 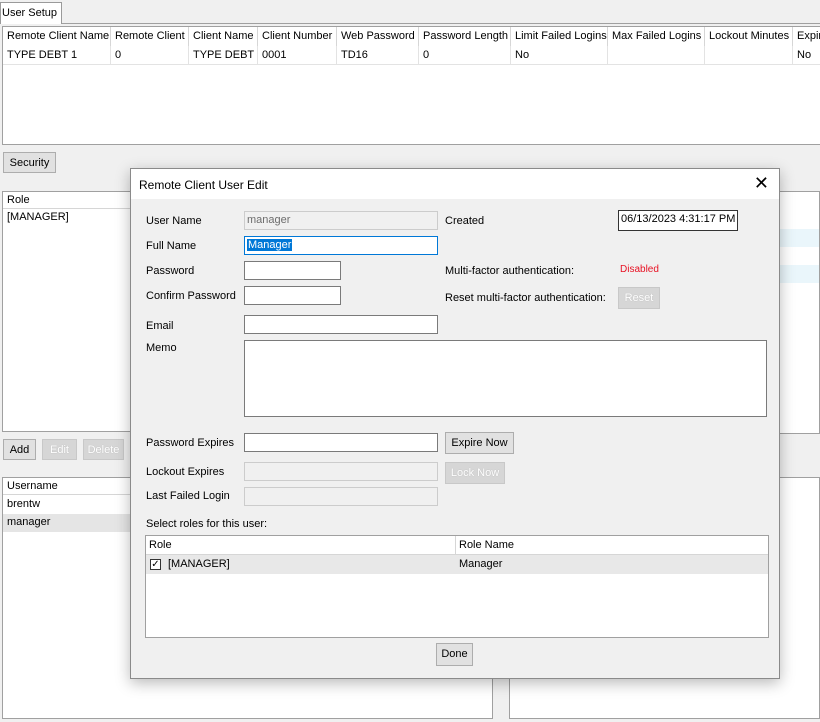 I want to click on tab-divider, so click(x=441, y=23).